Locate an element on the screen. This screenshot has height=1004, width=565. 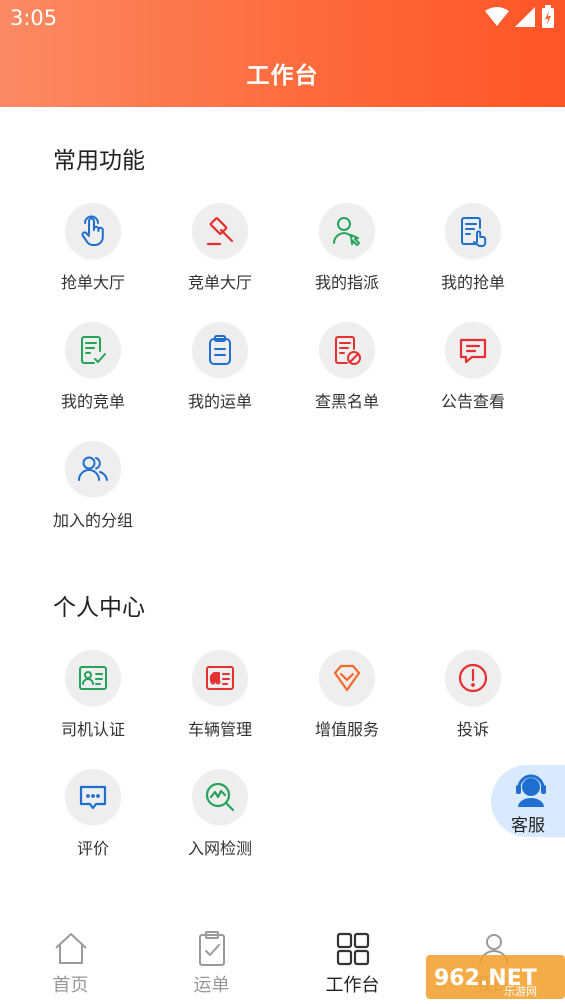
item-label: 加入的分组 is located at coordinates (92, 520).